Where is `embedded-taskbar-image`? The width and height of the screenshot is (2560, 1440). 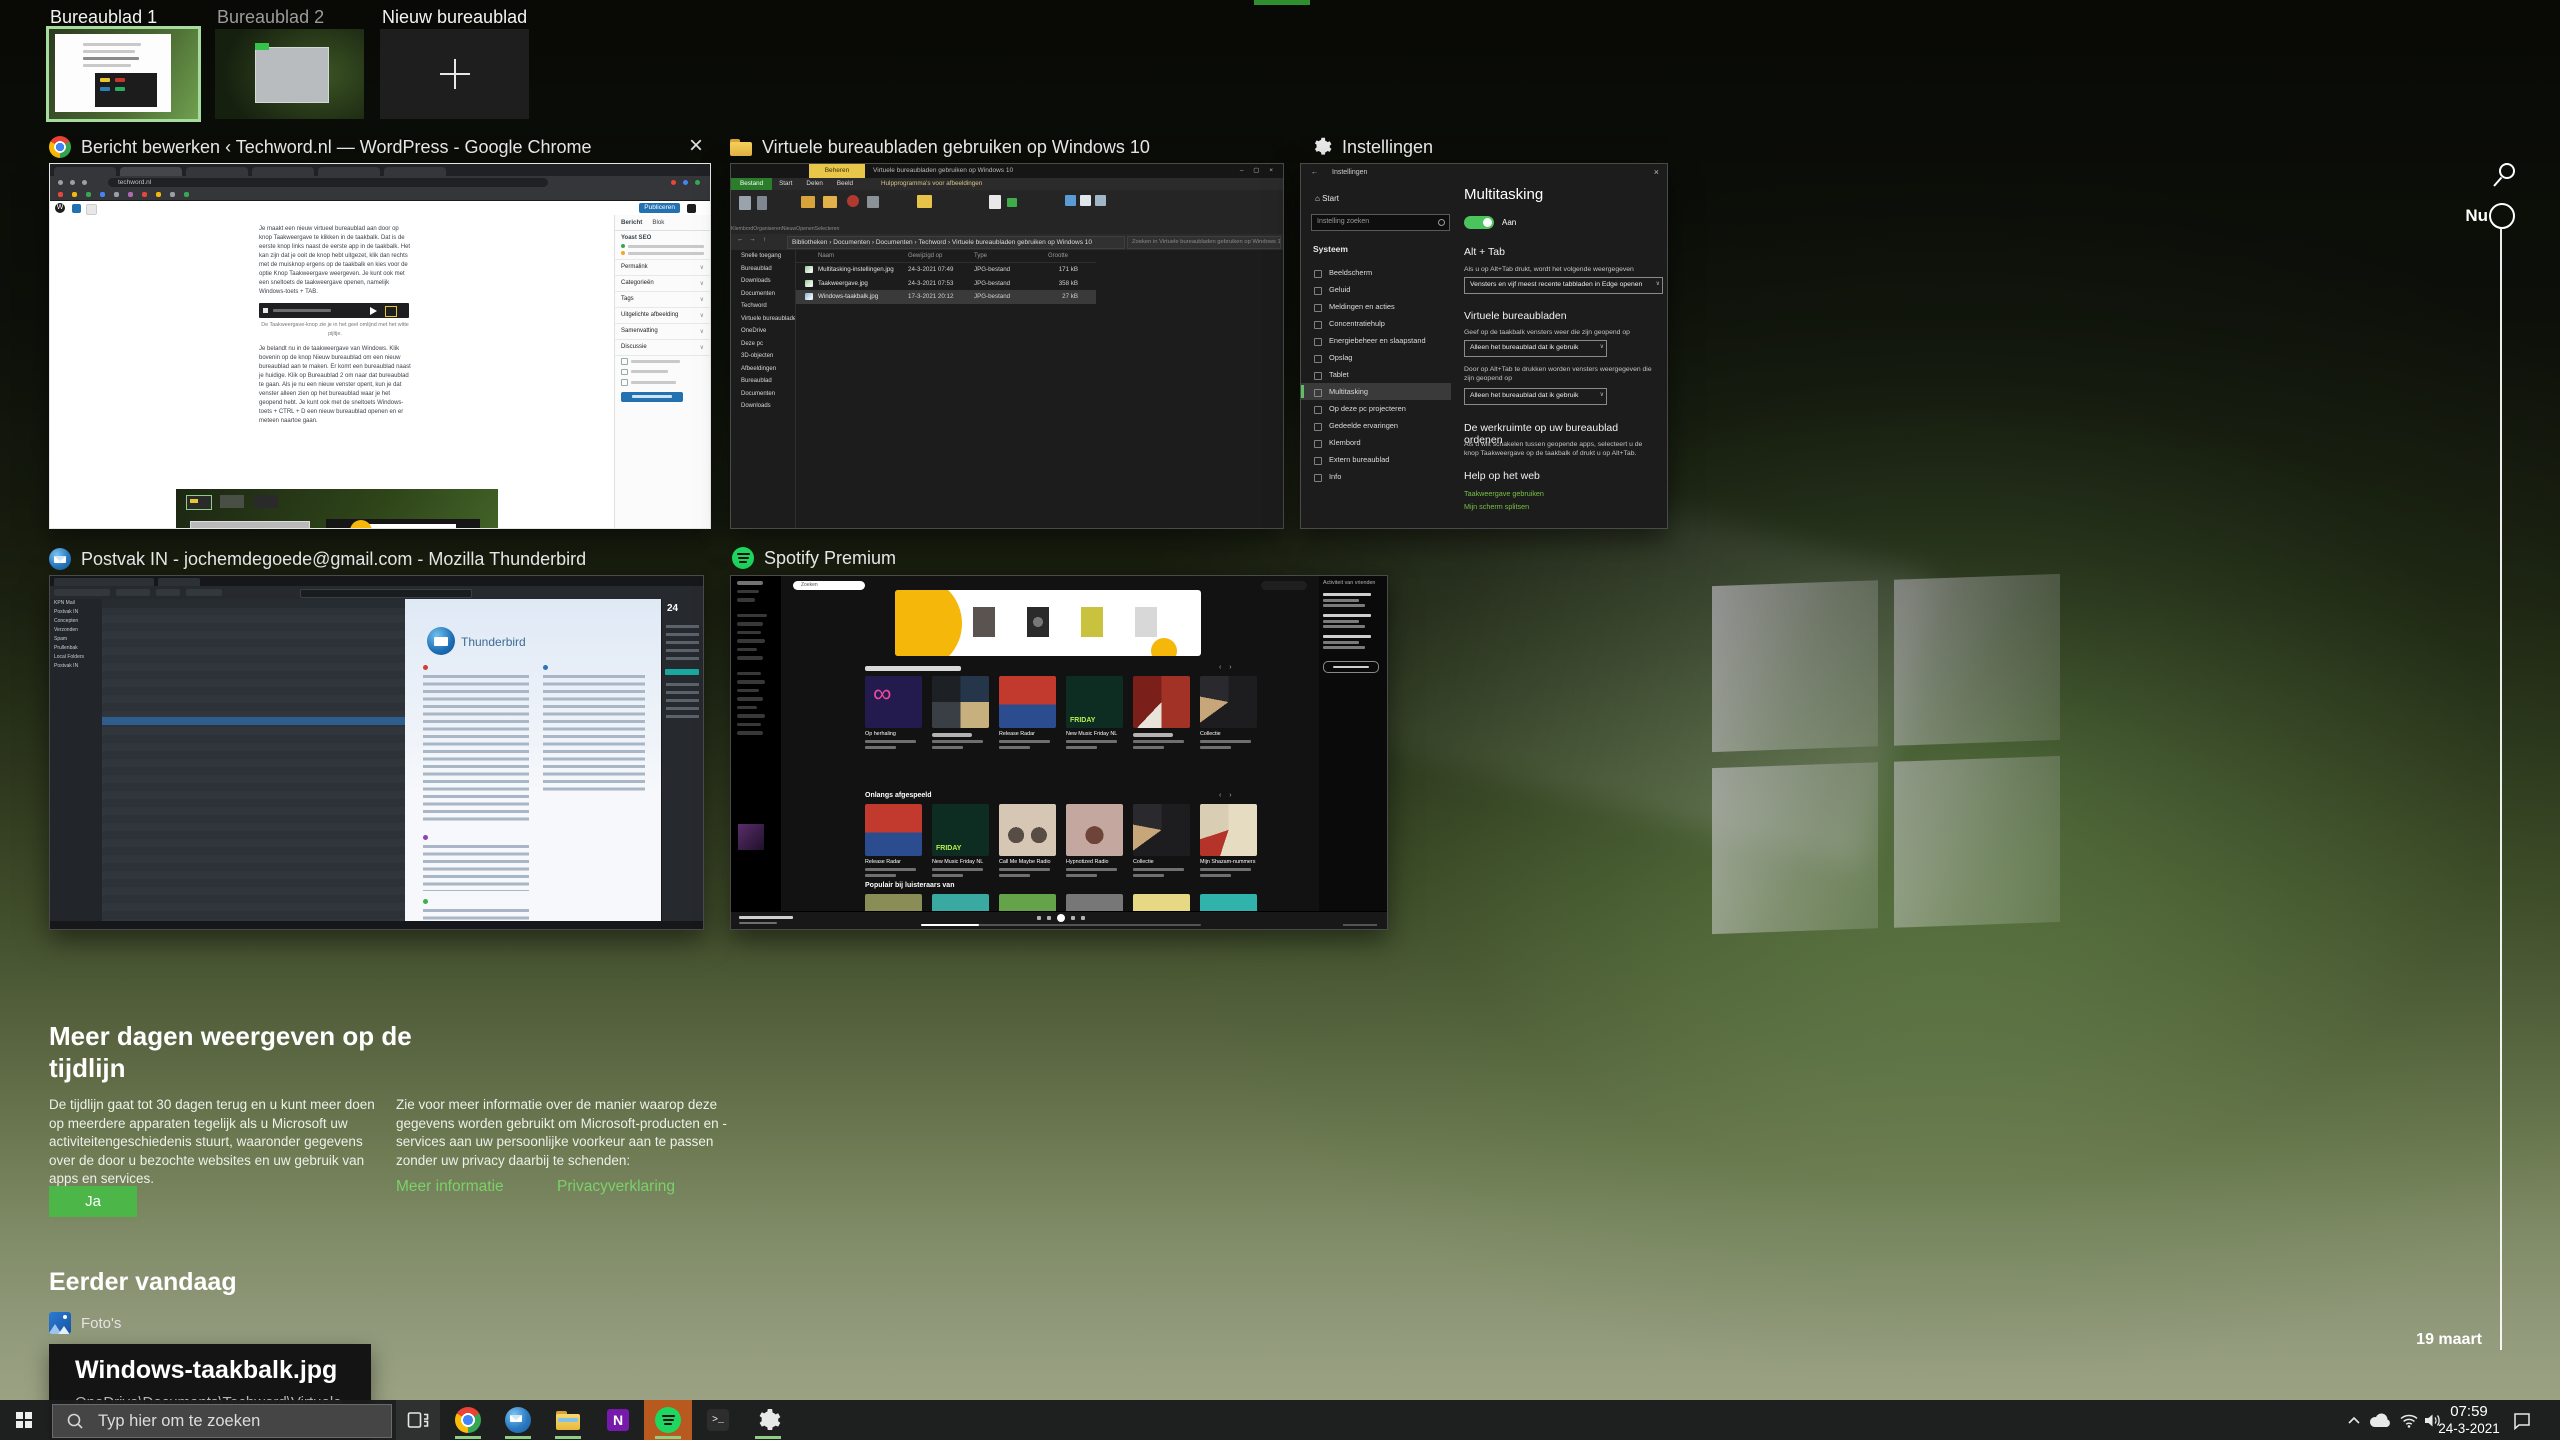
embedded-taskbar-image is located at coordinates (334, 310).